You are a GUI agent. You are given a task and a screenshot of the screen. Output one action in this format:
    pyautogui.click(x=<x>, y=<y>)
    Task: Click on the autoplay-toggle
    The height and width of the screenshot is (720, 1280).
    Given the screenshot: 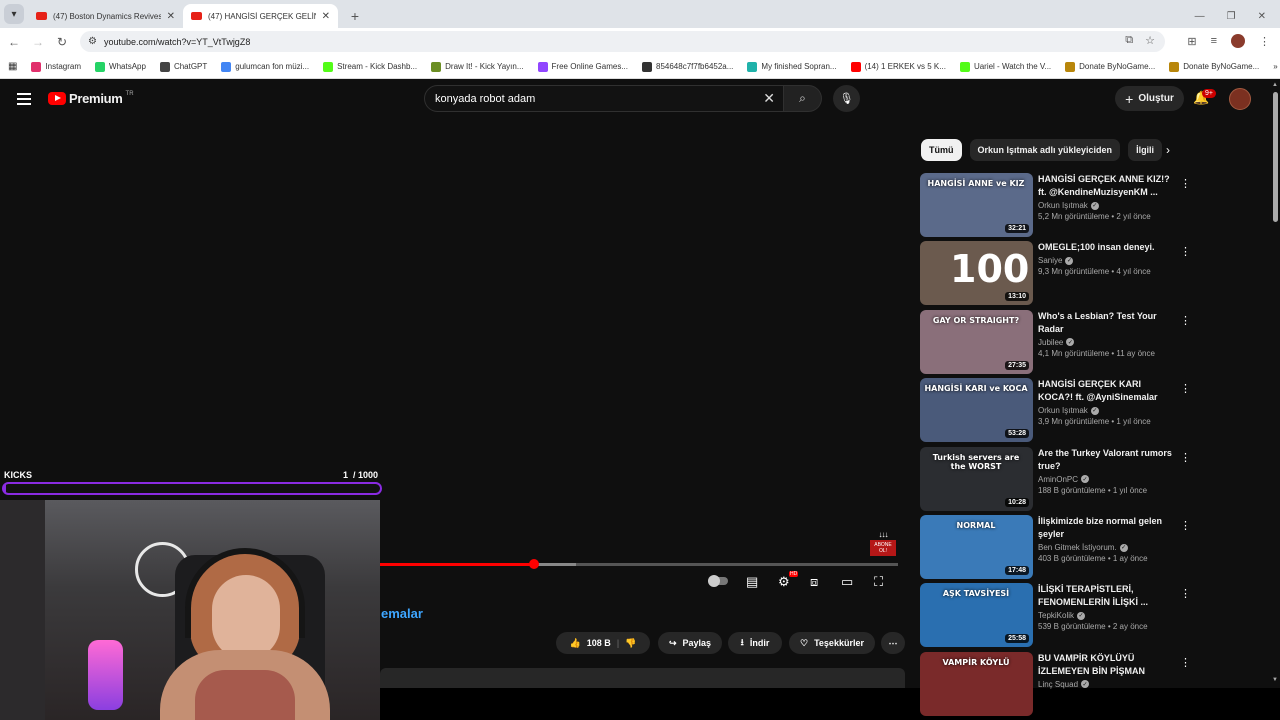 What is the action you would take?
    pyautogui.click(x=718, y=581)
    